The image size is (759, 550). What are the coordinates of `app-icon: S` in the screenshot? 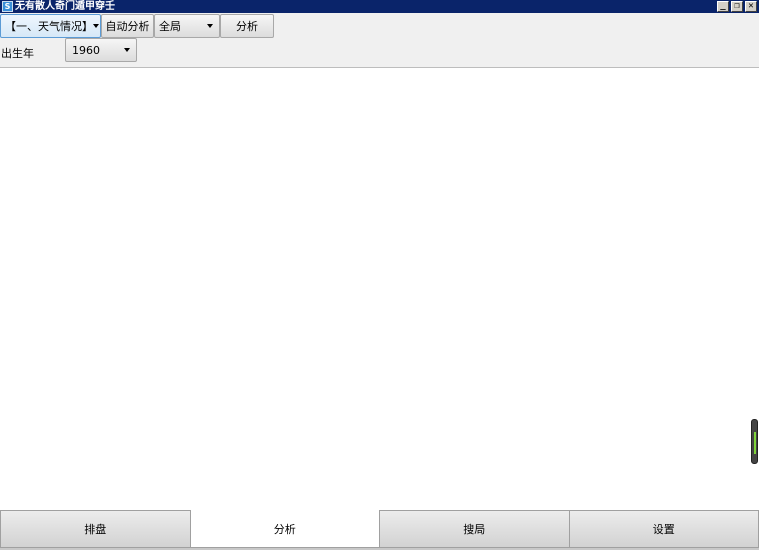 It's located at (7, 6).